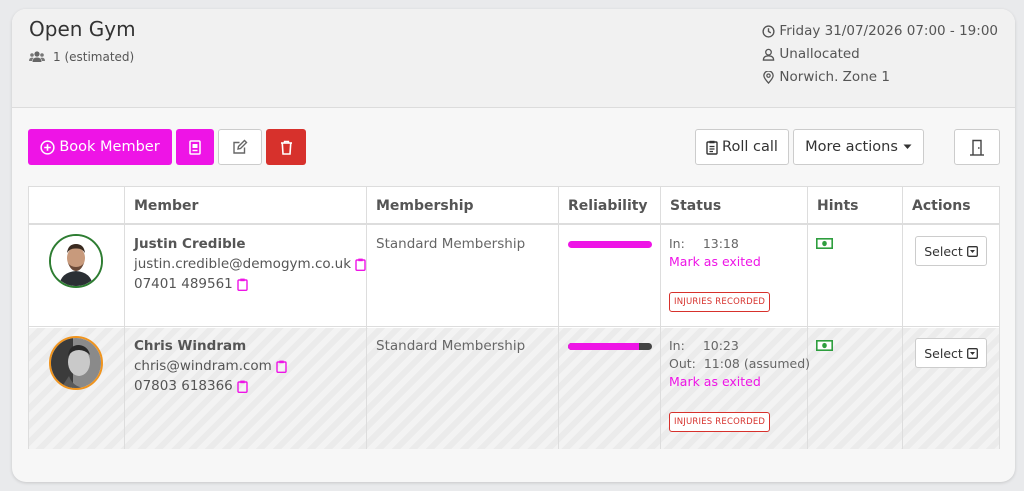  Describe the element at coordinates (769, 54) in the screenshot. I see `user-icon` at that location.